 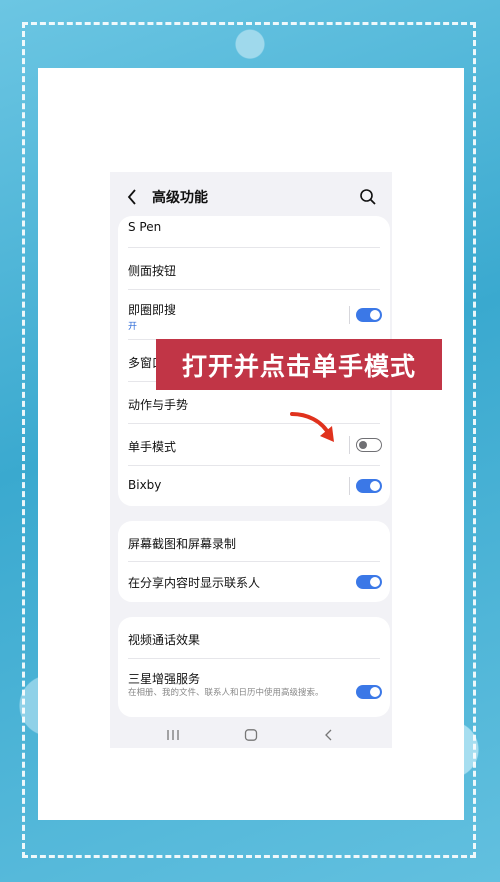 I want to click on item-label: 在分享内容时显示联系人, so click(x=194, y=583).